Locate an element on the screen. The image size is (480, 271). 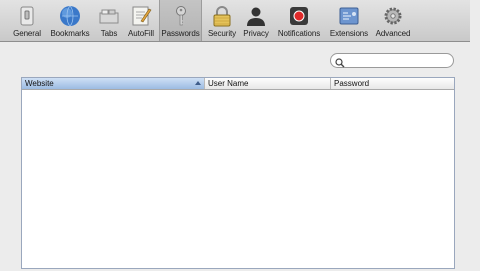
toolbar-item-passwords: Passwords is located at coordinates (180, 20).